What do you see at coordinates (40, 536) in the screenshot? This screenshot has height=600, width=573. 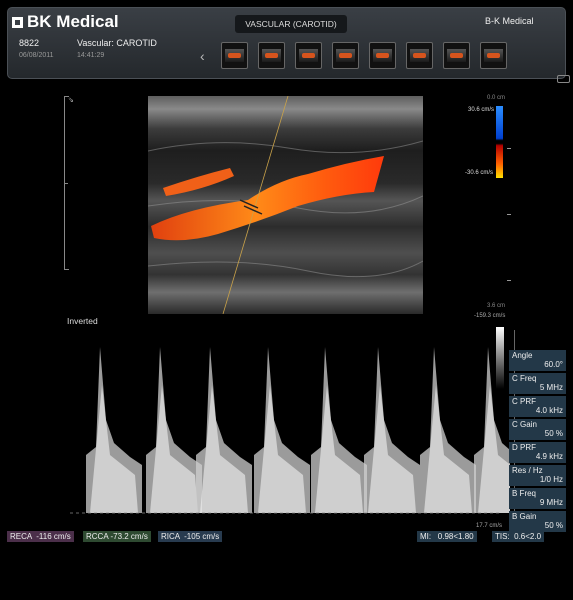 I see `measurement-reca: RECA -116 cm/s` at bounding box center [40, 536].